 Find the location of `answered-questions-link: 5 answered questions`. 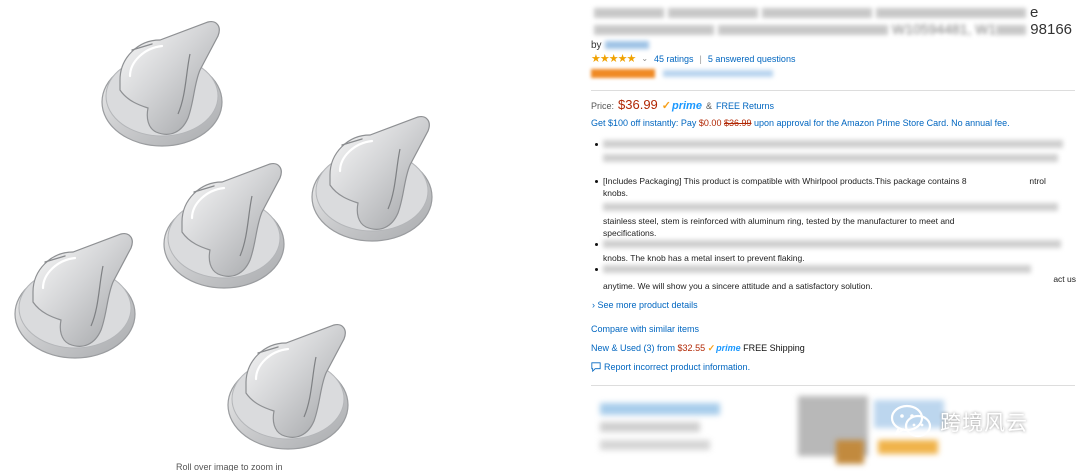

answered-questions-link: 5 answered questions is located at coordinates (752, 59).